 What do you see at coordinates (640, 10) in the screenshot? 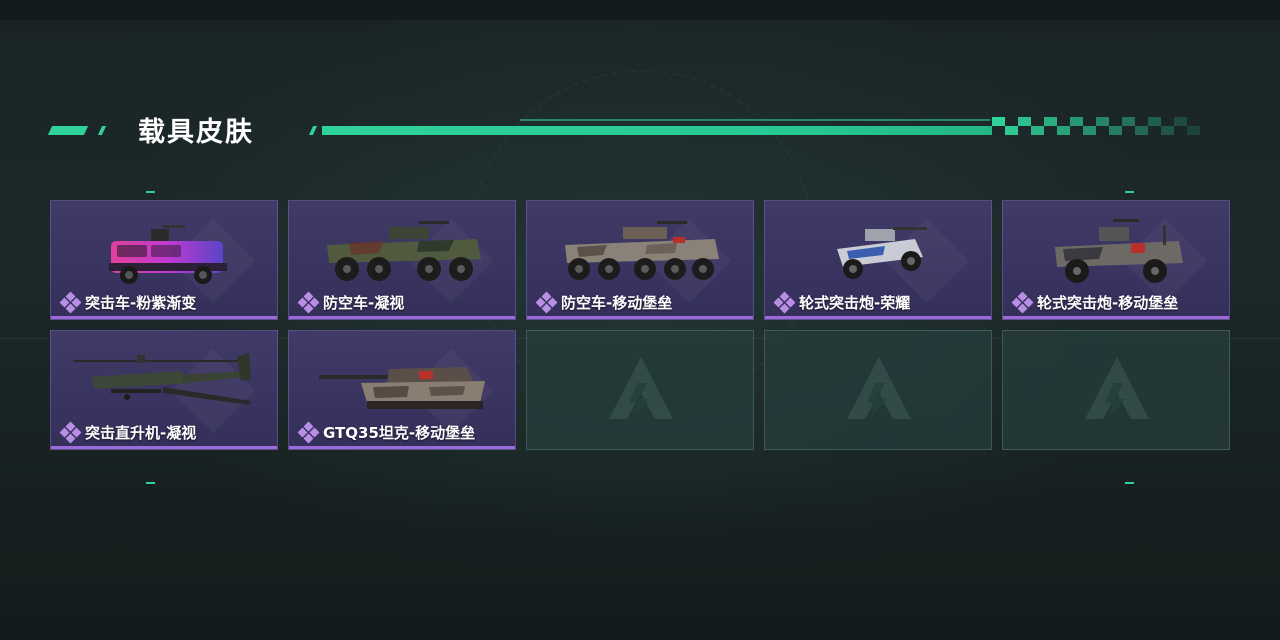
I see `top-band` at bounding box center [640, 10].